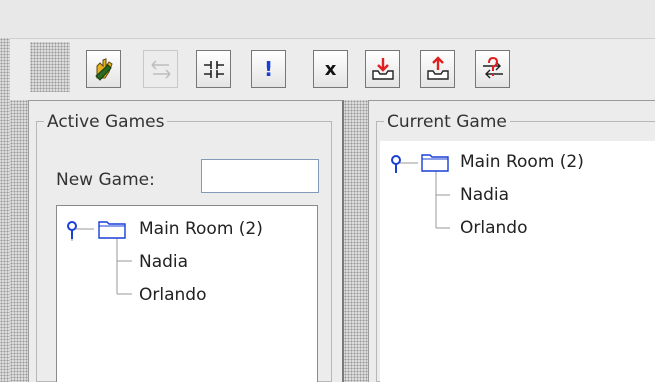  Describe the element at coordinates (356, 241) in the screenshot. I see `panel-splitter` at that location.